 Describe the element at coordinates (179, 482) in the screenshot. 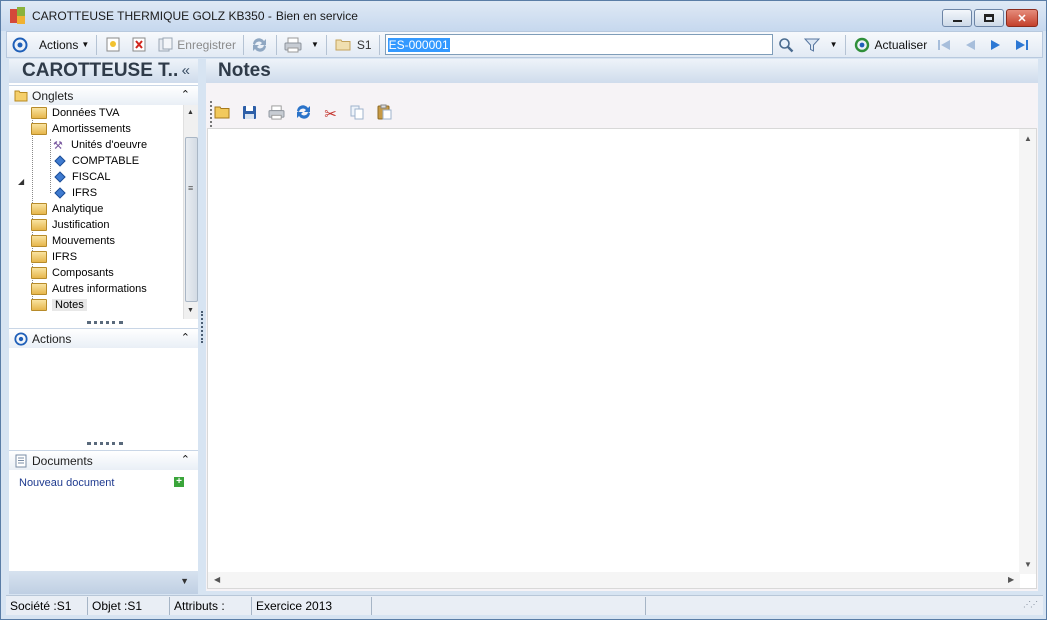

I see `add-icon: +` at that location.